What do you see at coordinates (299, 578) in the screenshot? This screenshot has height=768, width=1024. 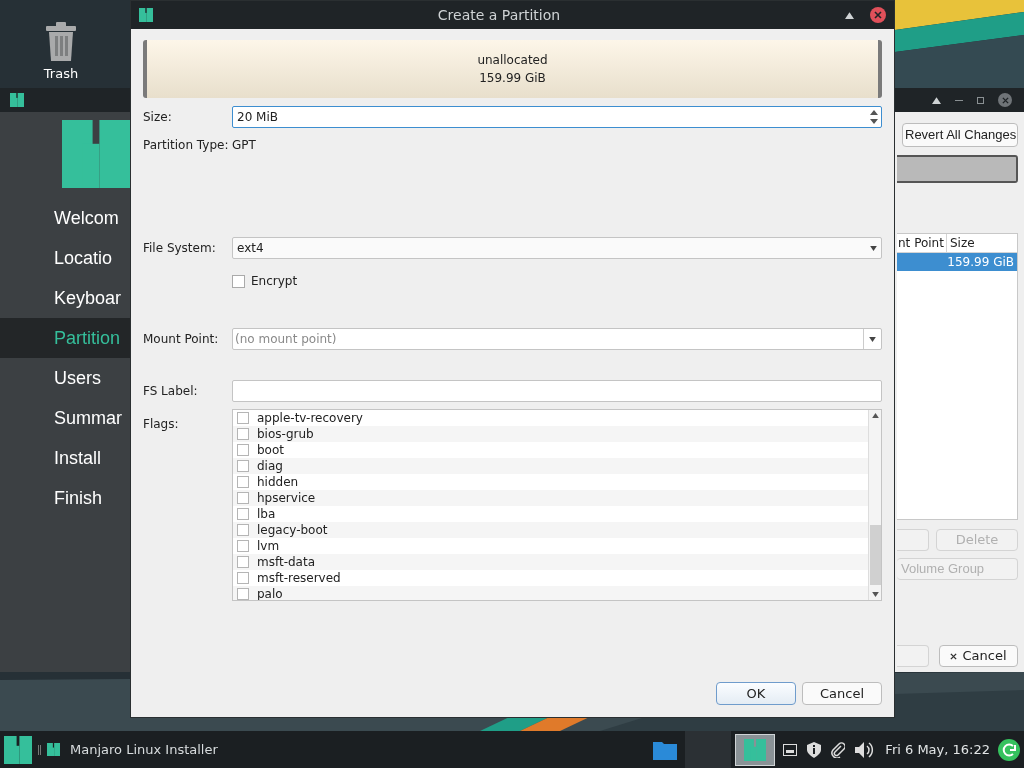 I see `flag-label: msft-reserved` at bounding box center [299, 578].